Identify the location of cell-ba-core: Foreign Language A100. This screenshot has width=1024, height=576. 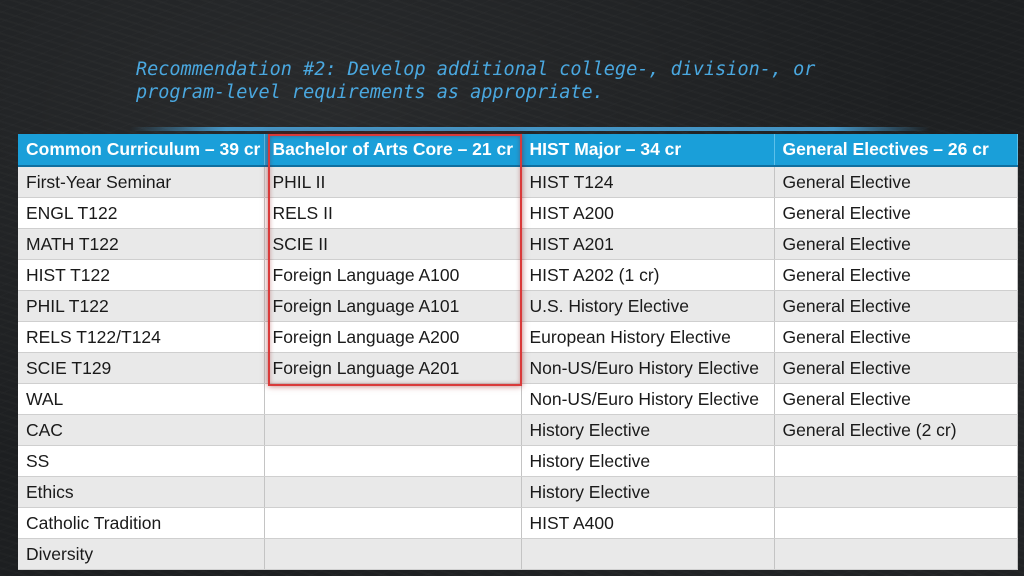
(393, 275).